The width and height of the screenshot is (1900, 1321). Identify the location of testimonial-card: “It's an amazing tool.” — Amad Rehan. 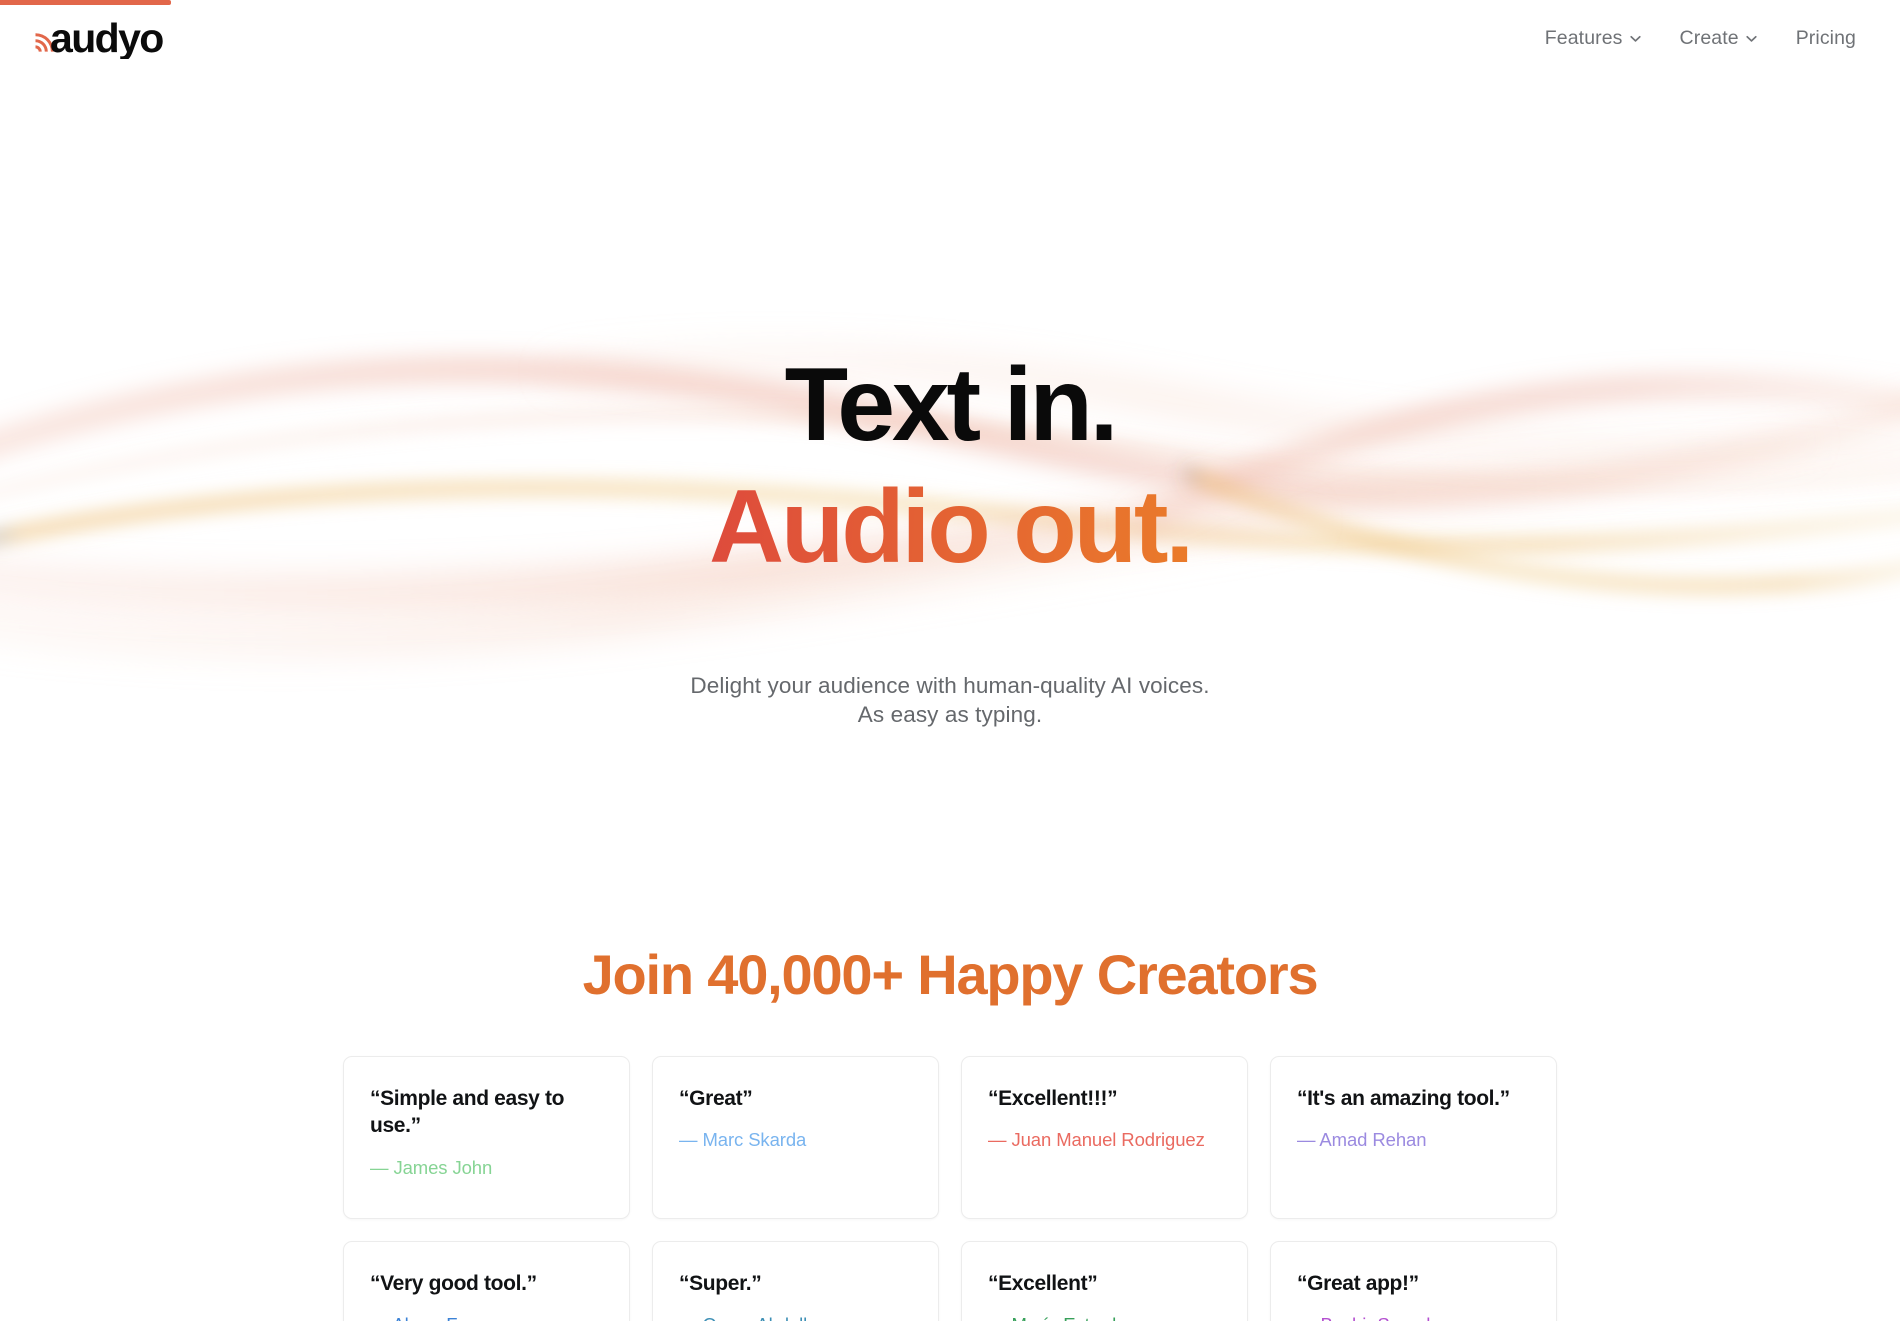
(1413, 1137).